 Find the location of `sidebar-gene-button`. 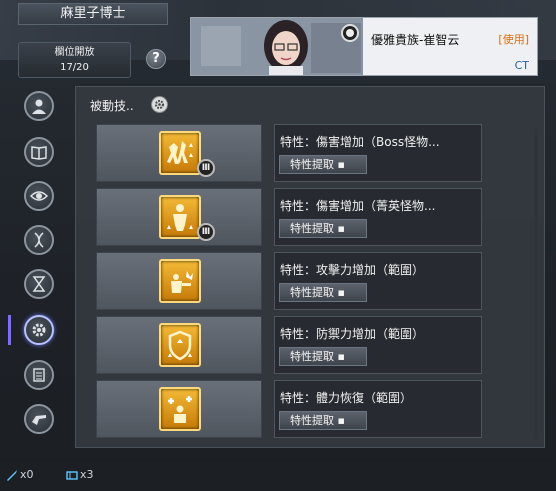

sidebar-gene-button is located at coordinates (39, 240).